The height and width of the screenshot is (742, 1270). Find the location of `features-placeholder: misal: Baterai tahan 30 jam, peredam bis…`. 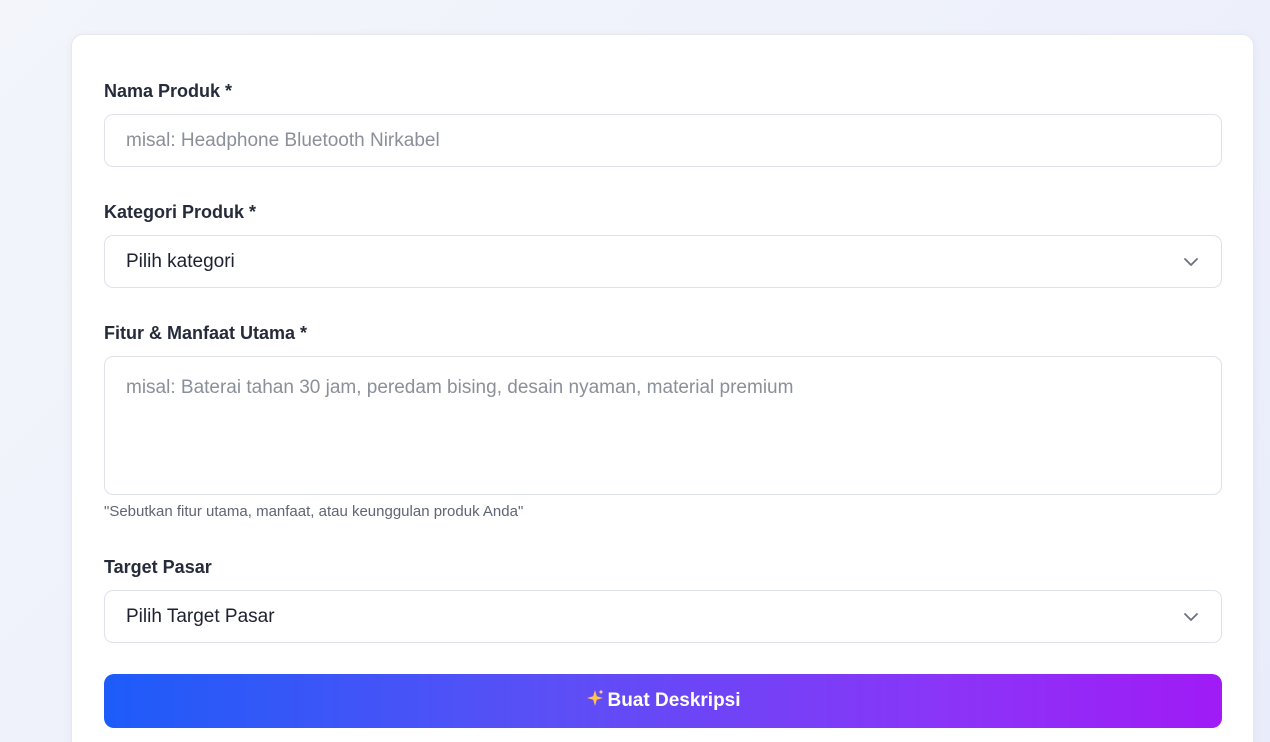

features-placeholder: misal: Baterai tahan 30 jam, peredam bis… is located at coordinates (460, 387).